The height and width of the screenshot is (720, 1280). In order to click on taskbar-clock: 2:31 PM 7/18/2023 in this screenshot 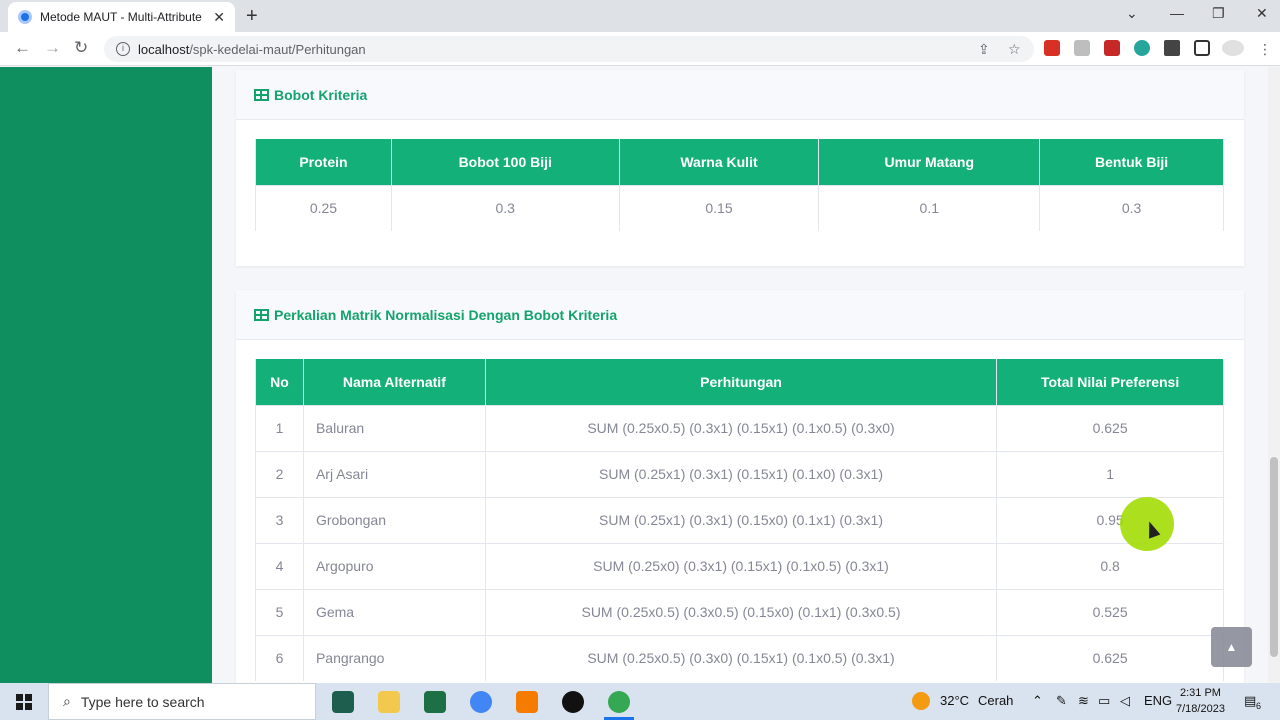, I will do `click(1200, 701)`.